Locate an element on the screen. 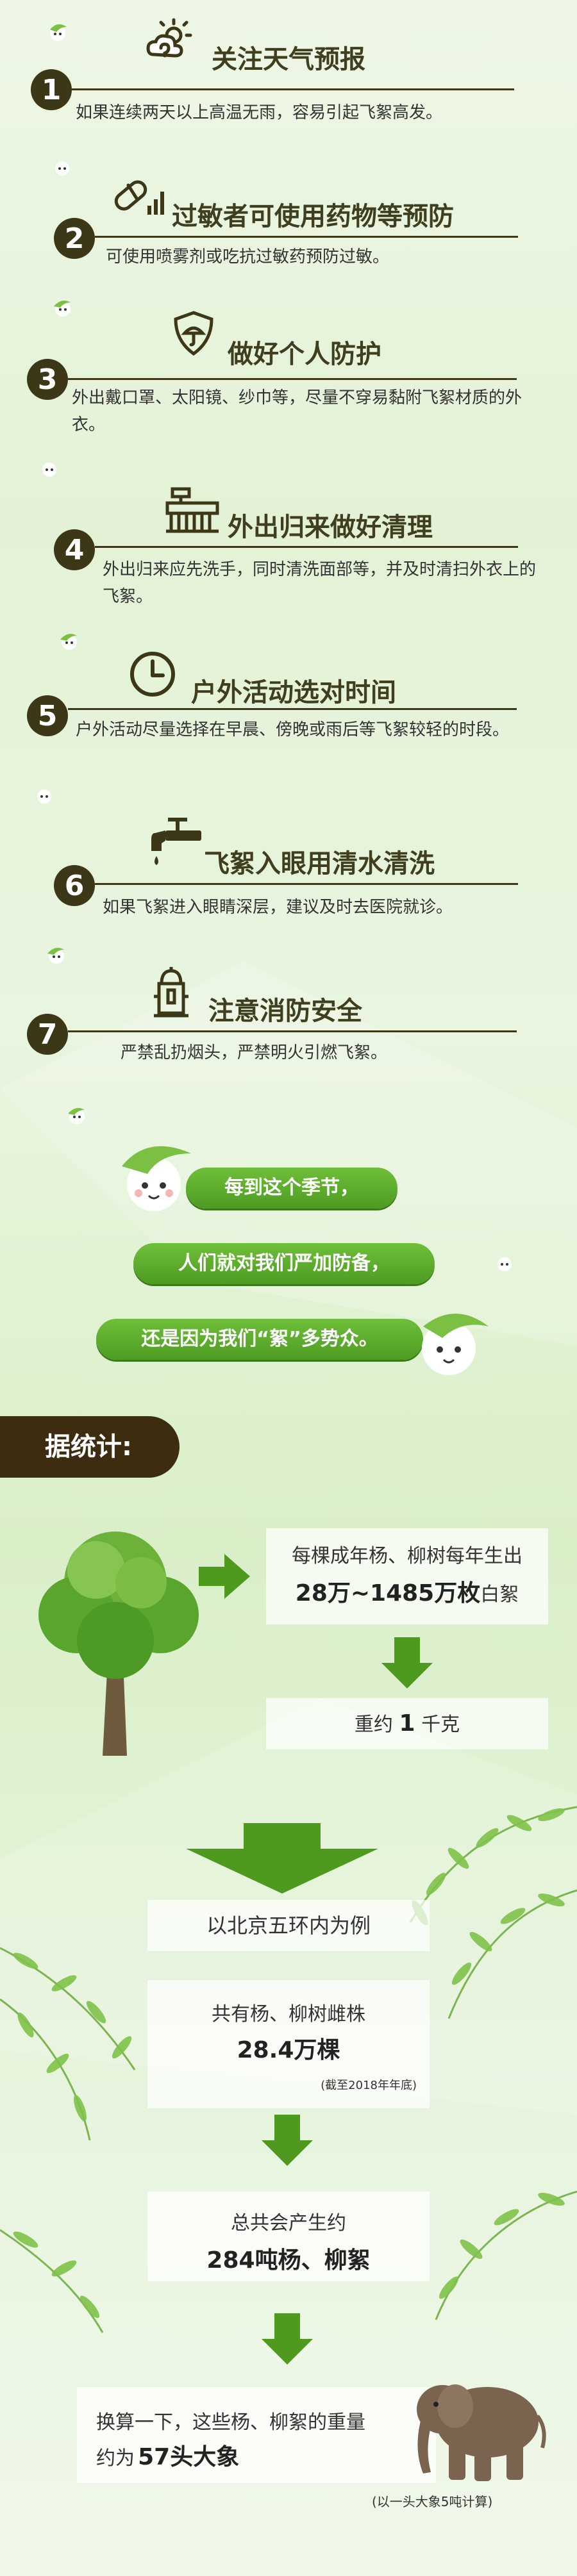 The image size is (577, 2576). tip-description: 可使用喷雾剂或吃抗过敏药预防过敏。 is located at coordinates (248, 257).